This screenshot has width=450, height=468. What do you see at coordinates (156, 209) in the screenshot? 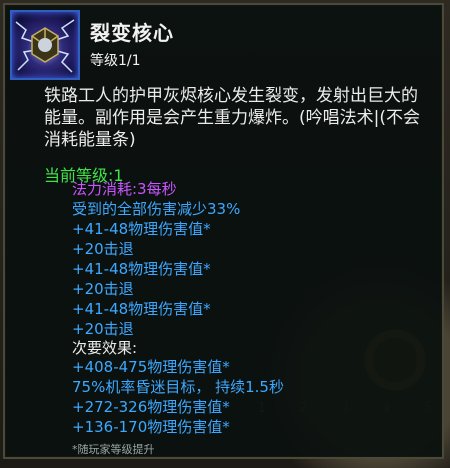
I see `stat-line: 受到的全部伤害减少33%` at bounding box center [156, 209].